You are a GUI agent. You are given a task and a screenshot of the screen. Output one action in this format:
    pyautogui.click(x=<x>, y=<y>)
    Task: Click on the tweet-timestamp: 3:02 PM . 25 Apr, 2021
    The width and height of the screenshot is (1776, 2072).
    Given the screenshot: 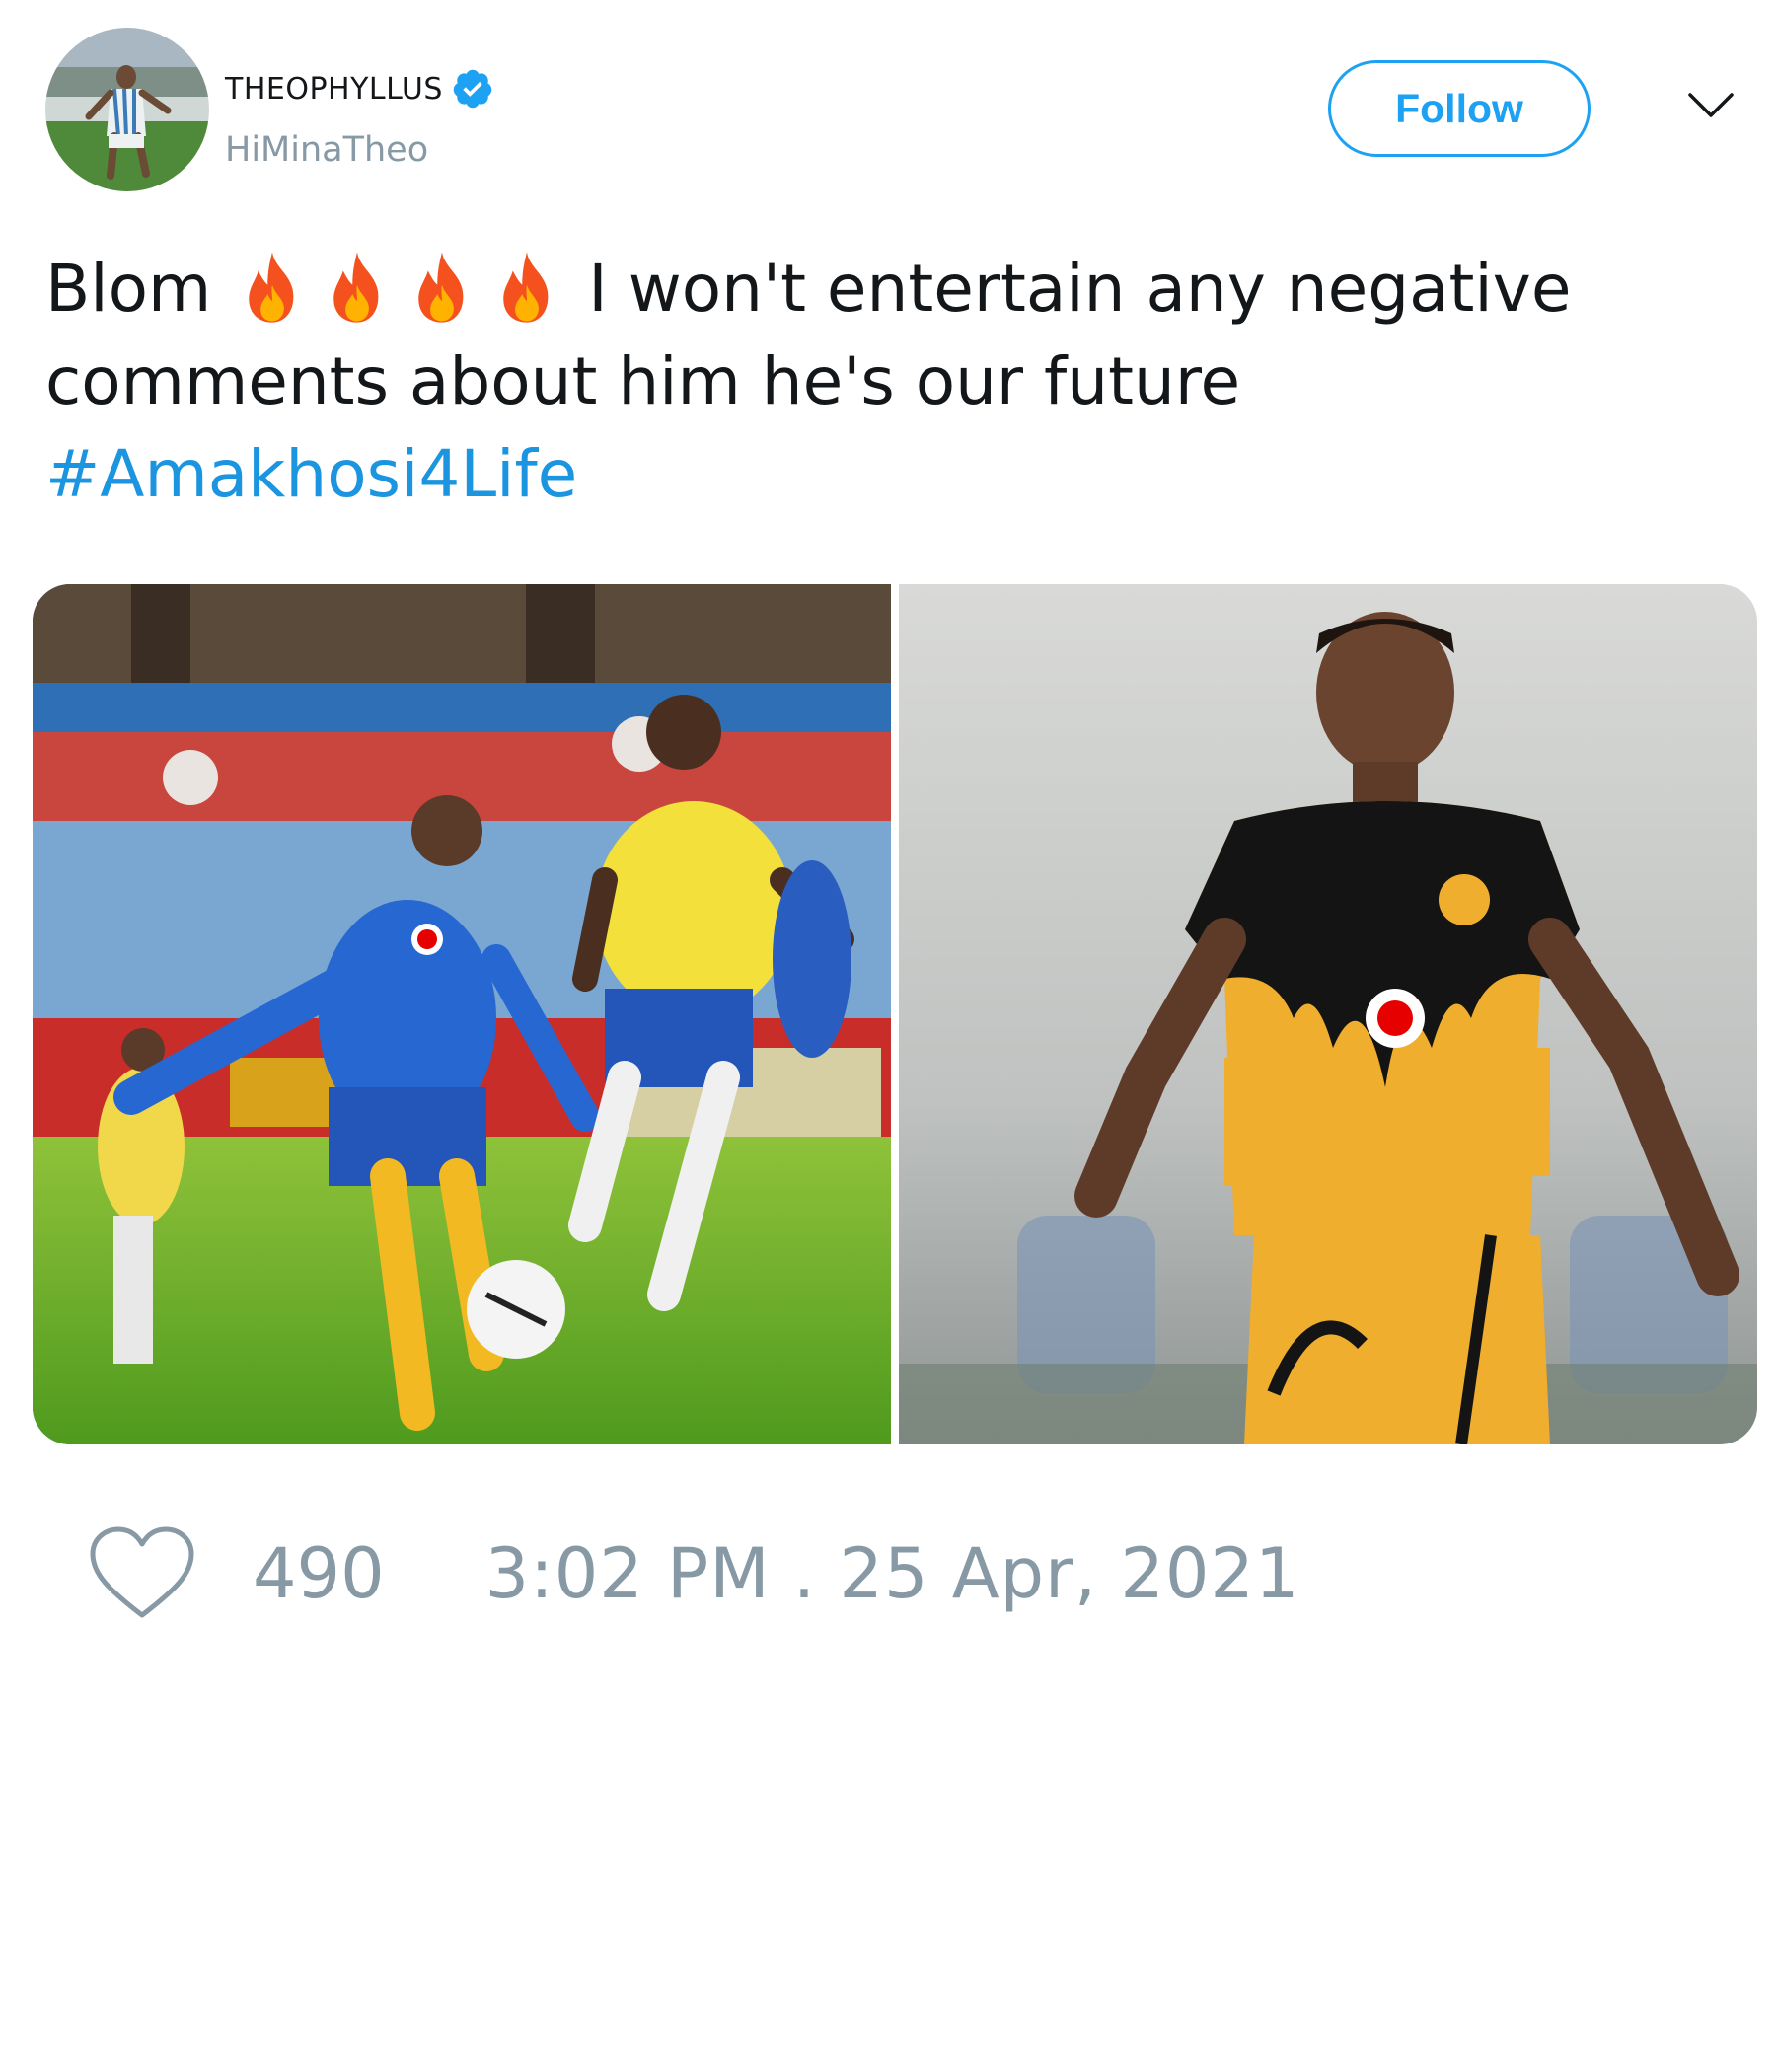 What is the action you would take?
    pyautogui.click(x=892, y=1573)
    